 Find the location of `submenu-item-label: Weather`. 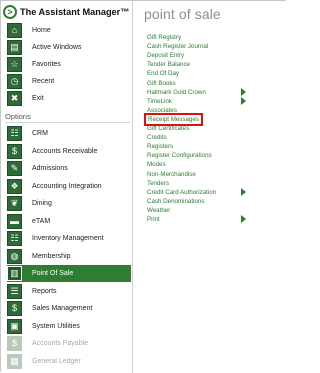

submenu-item-label: Weather is located at coordinates (159, 210).